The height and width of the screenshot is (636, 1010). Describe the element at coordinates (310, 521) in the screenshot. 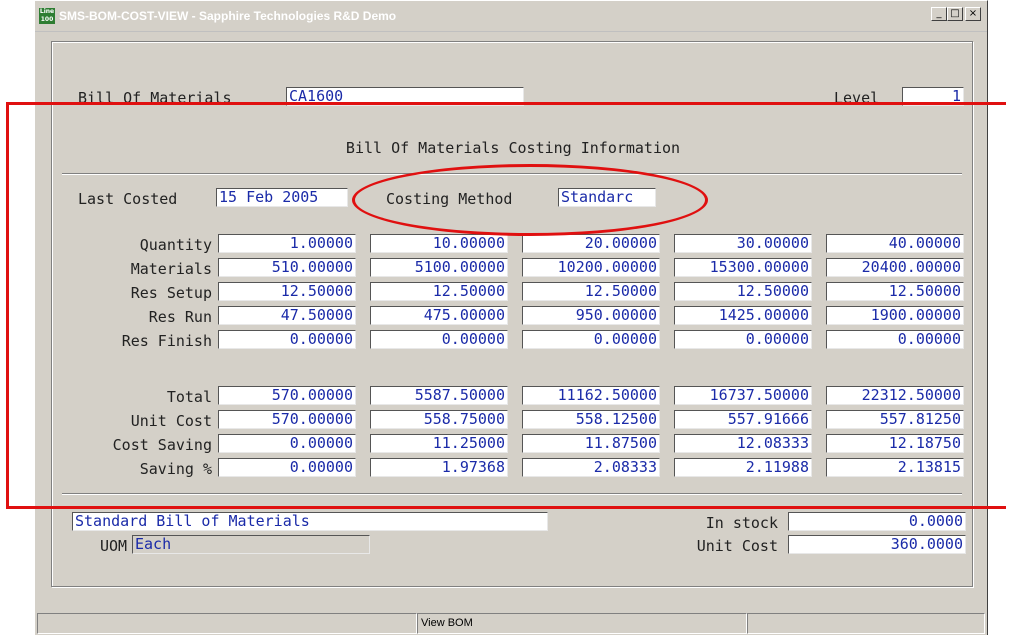

I see `bom-description-input: Standard Bill of Materials` at that location.